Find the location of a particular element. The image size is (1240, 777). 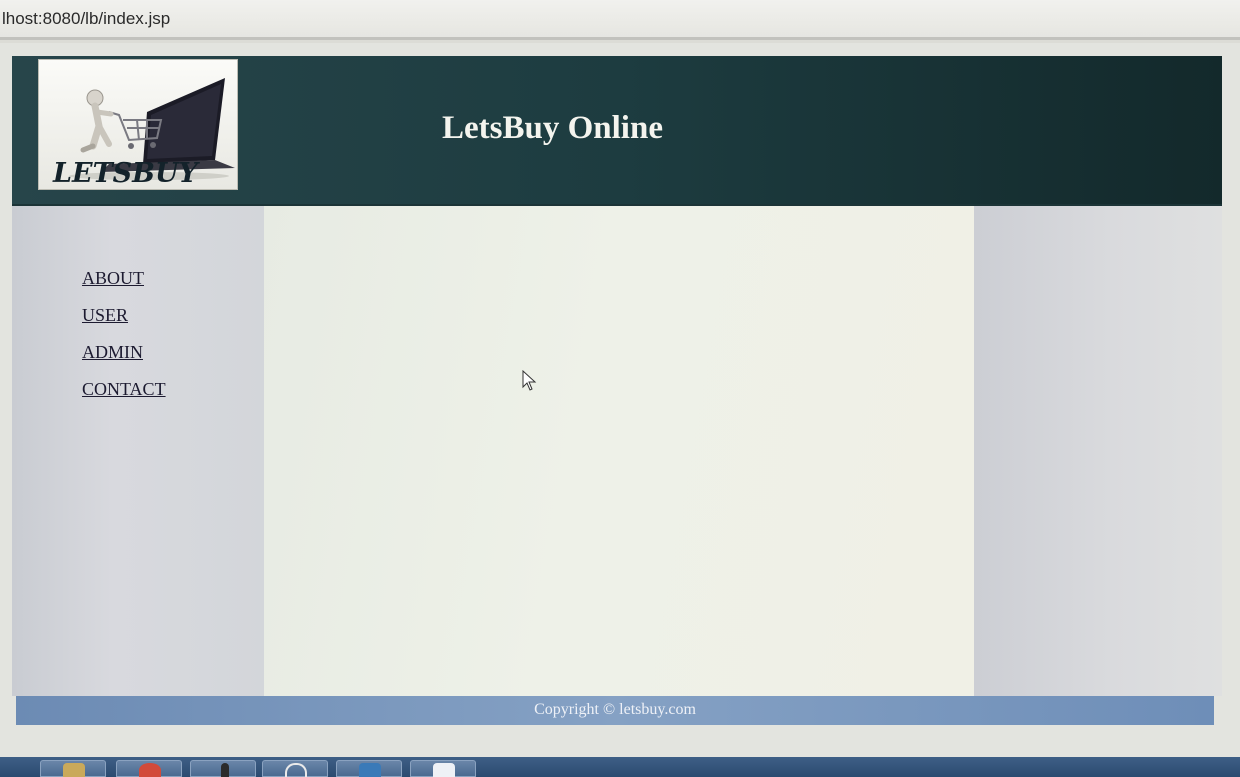

database-icon is located at coordinates (370, 770).